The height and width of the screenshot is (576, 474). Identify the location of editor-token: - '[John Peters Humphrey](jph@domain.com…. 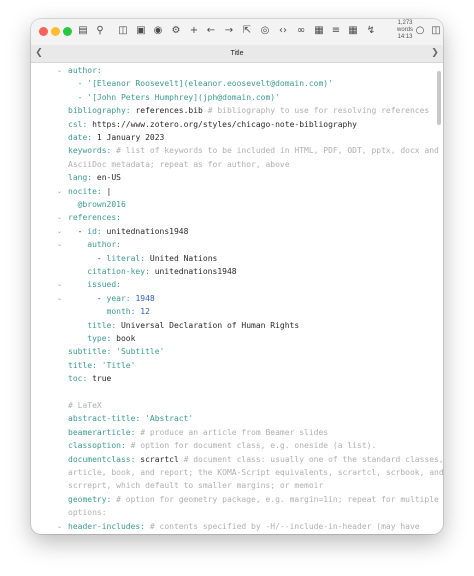
(174, 97).